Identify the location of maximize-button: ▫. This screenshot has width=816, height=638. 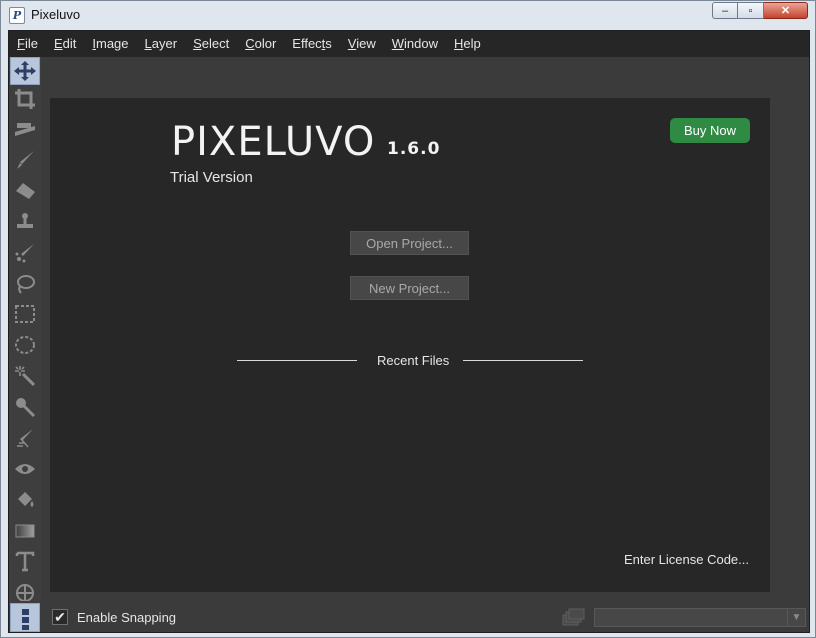
(751, 10).